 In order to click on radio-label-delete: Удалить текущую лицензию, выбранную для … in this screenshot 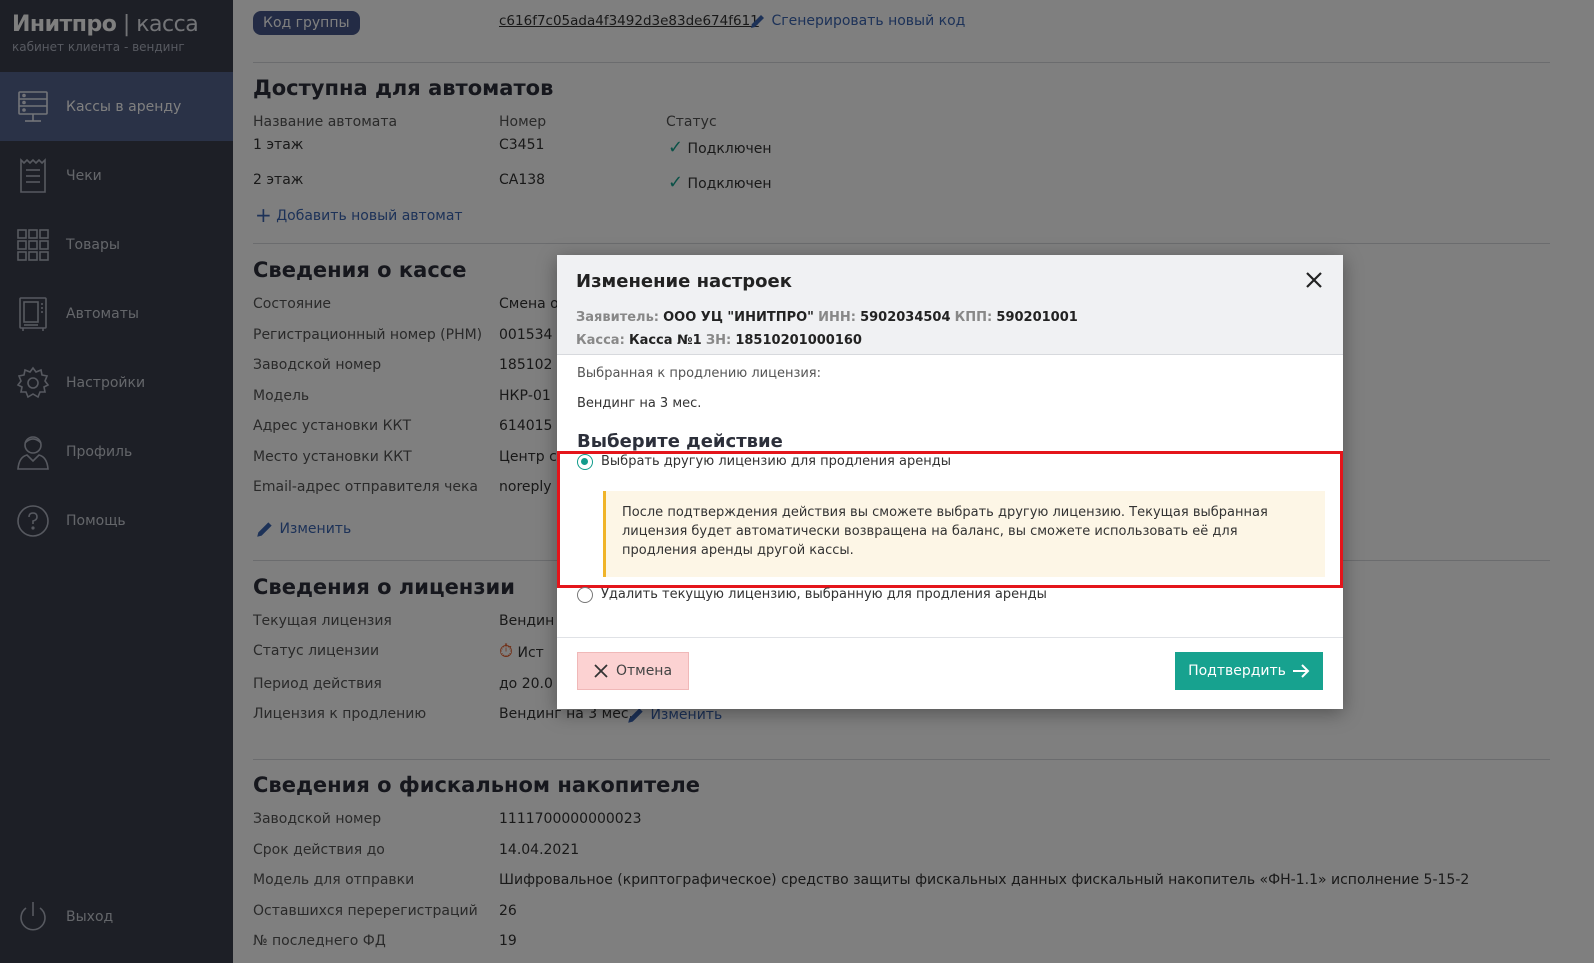, I will do `click(824, 594)`.